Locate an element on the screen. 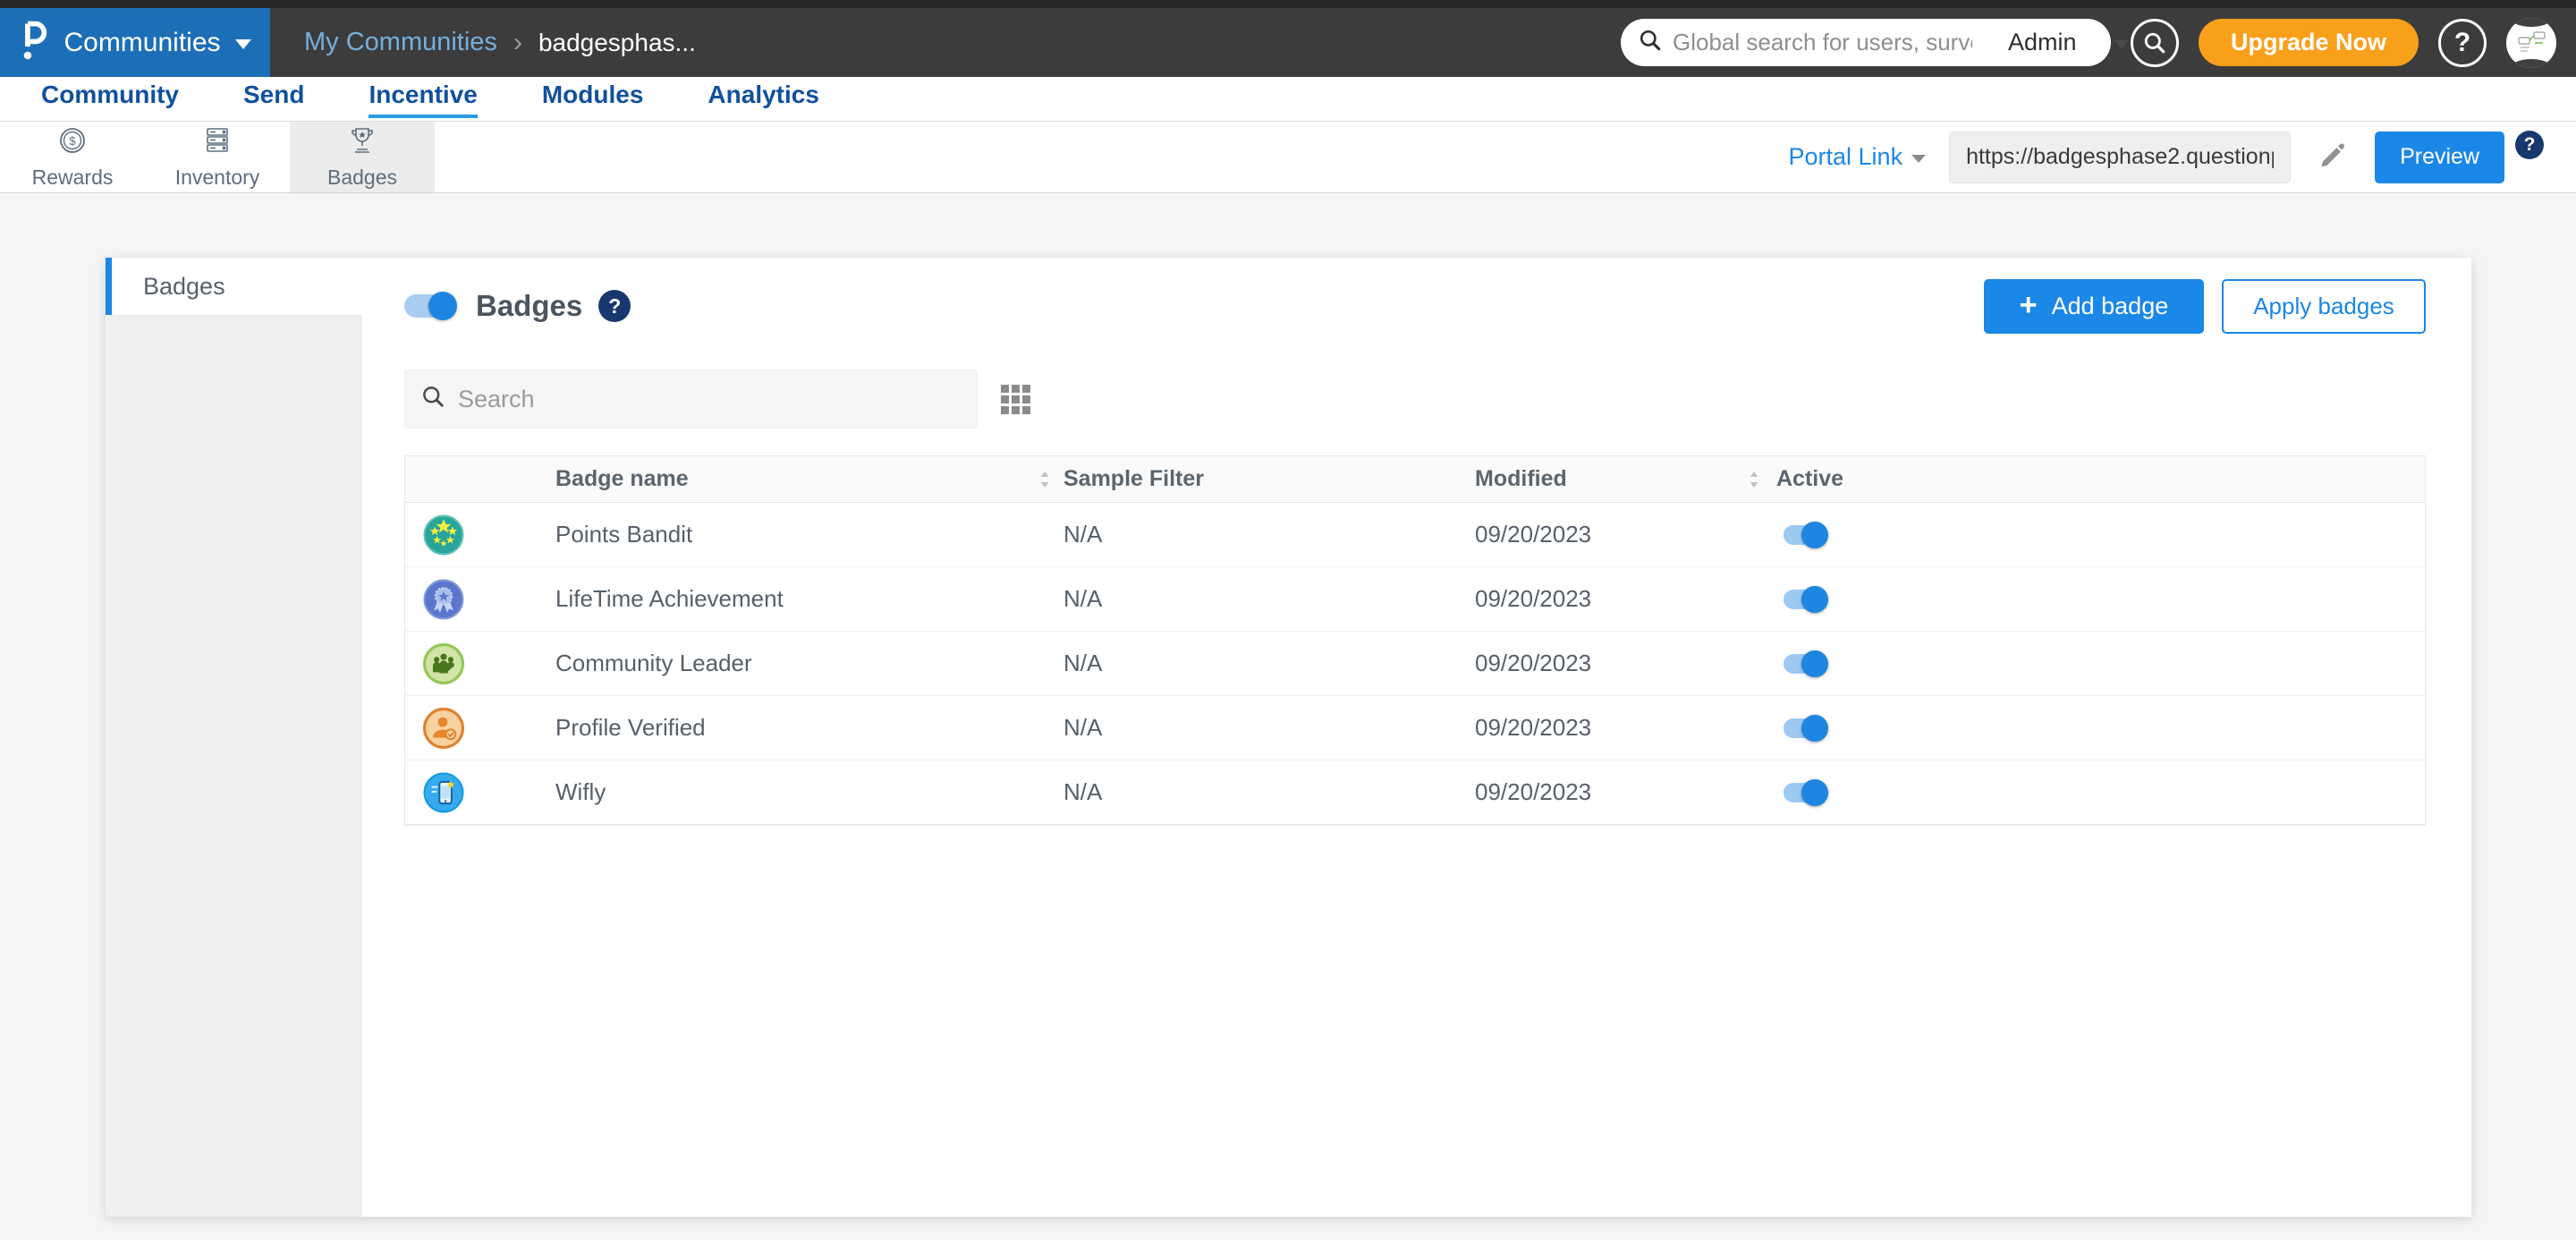 This screenshot has width=2576, height=1240. table-row-wifly: Wifly N/A 09/20/2023 is located at coordinates (1415, 792).